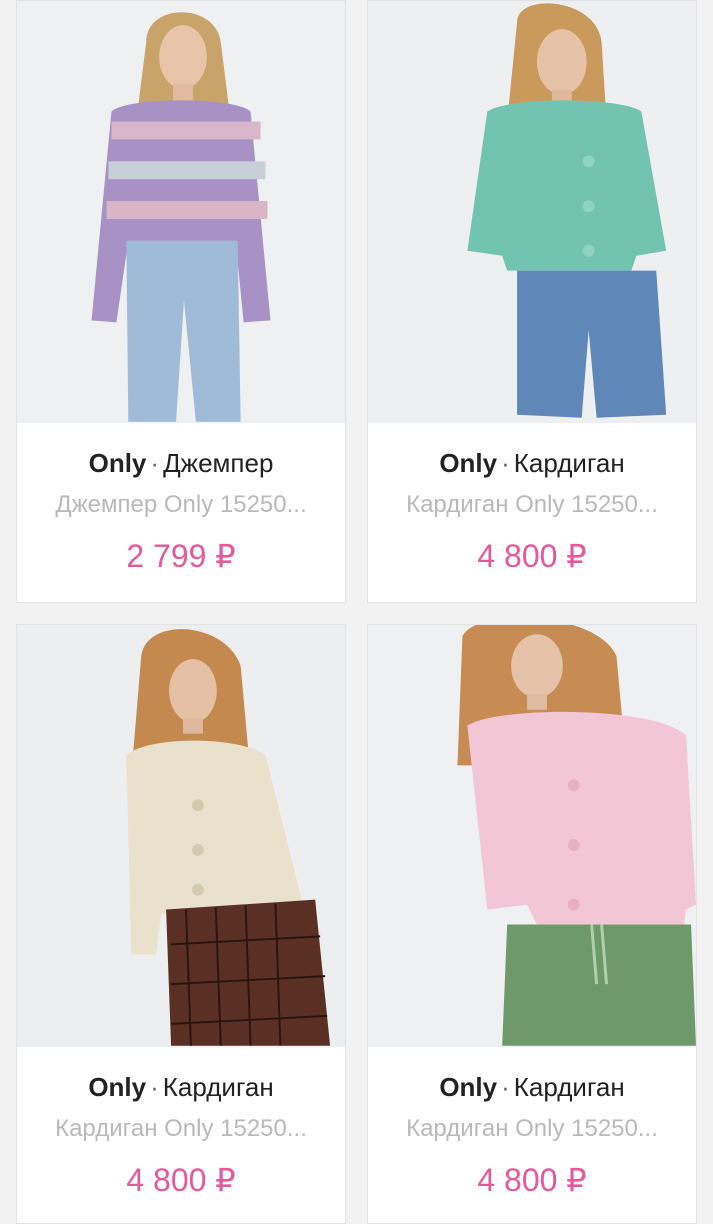  What do you see at coordinates (181, 556) in the screenshot?
I see `product-price: 2 799 ₽` at bounding box center [181, 556].